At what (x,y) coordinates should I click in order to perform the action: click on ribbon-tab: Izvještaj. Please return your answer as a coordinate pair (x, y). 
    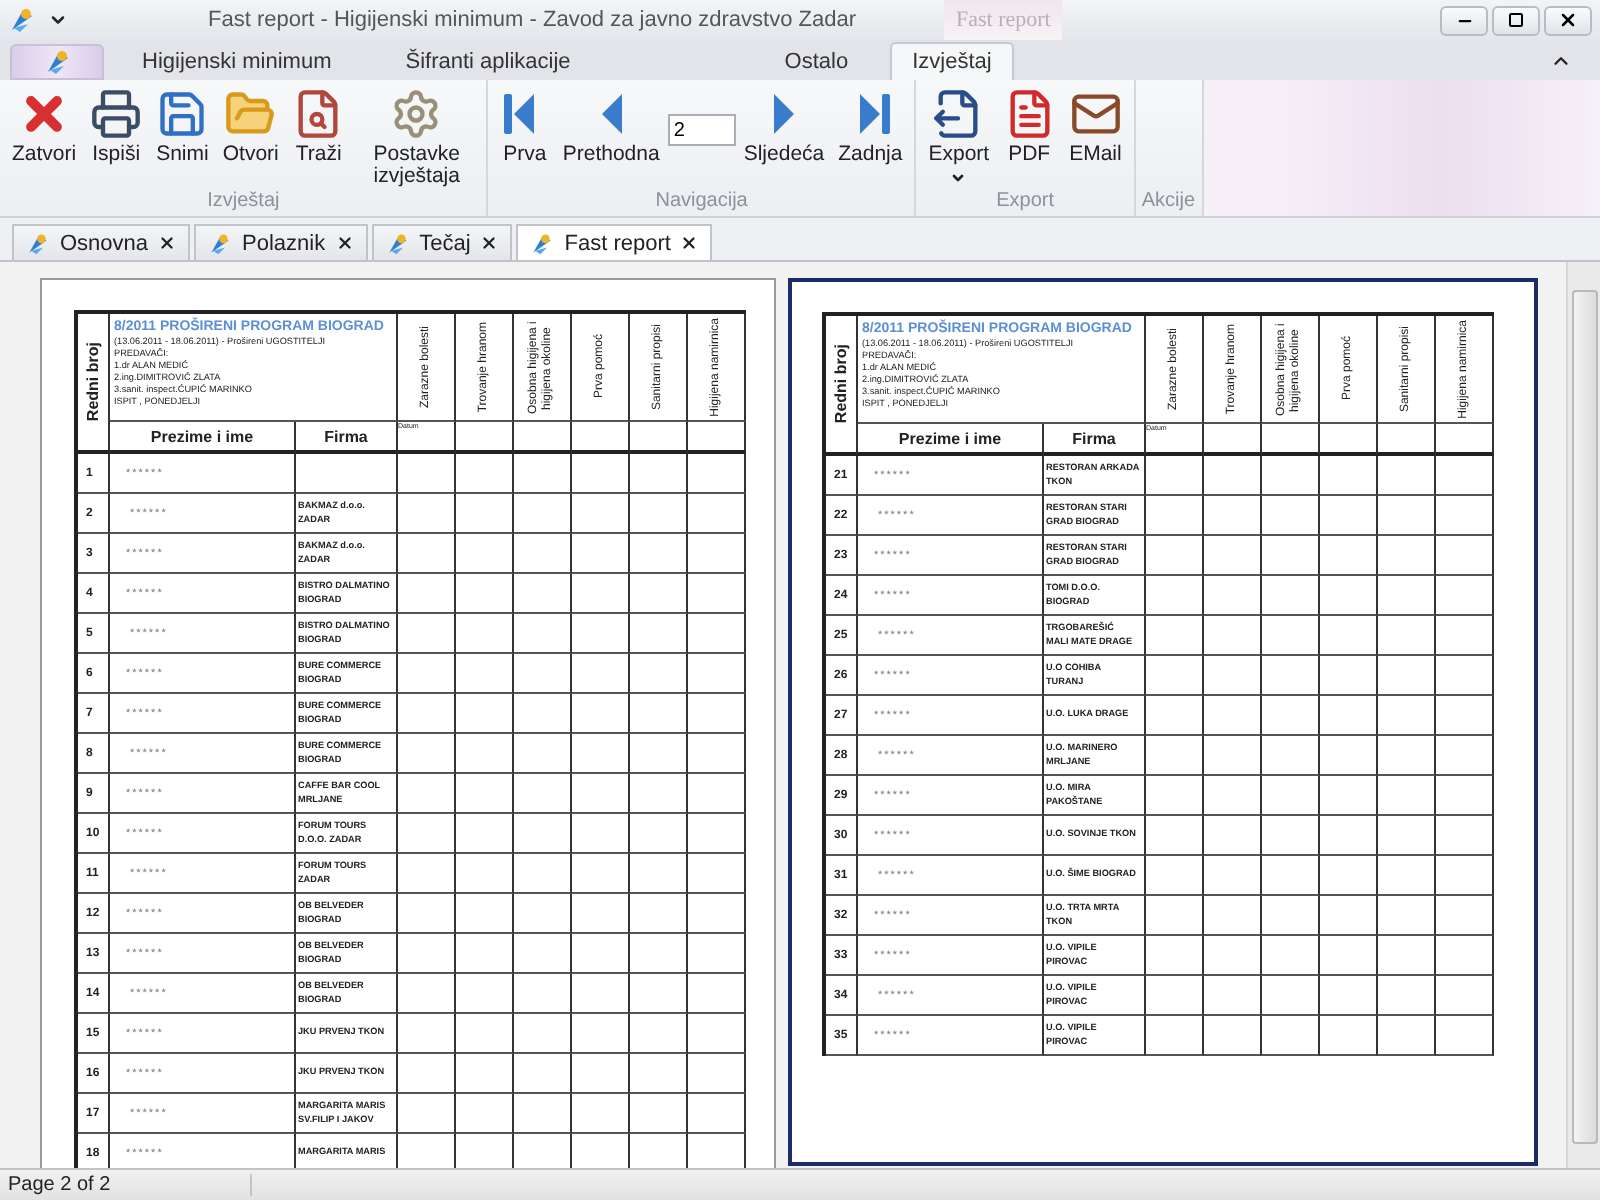
    Looking at the image, I should click on (952, 61).